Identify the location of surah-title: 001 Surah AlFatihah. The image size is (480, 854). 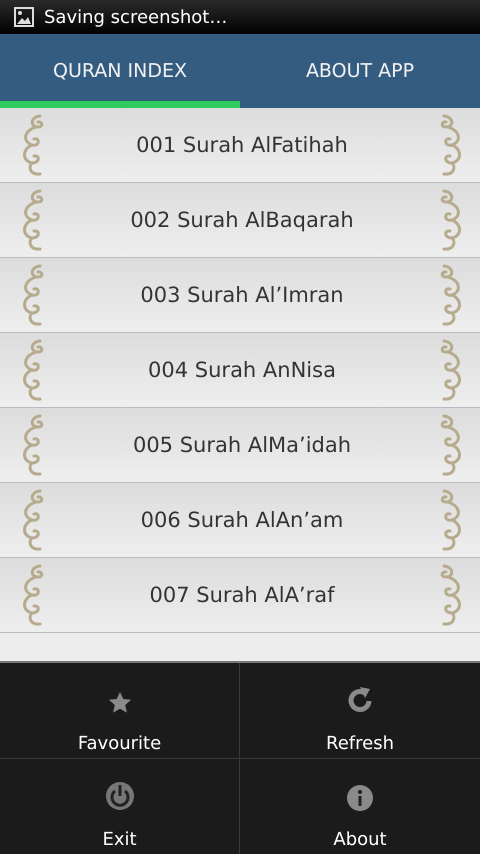
(242, 145).